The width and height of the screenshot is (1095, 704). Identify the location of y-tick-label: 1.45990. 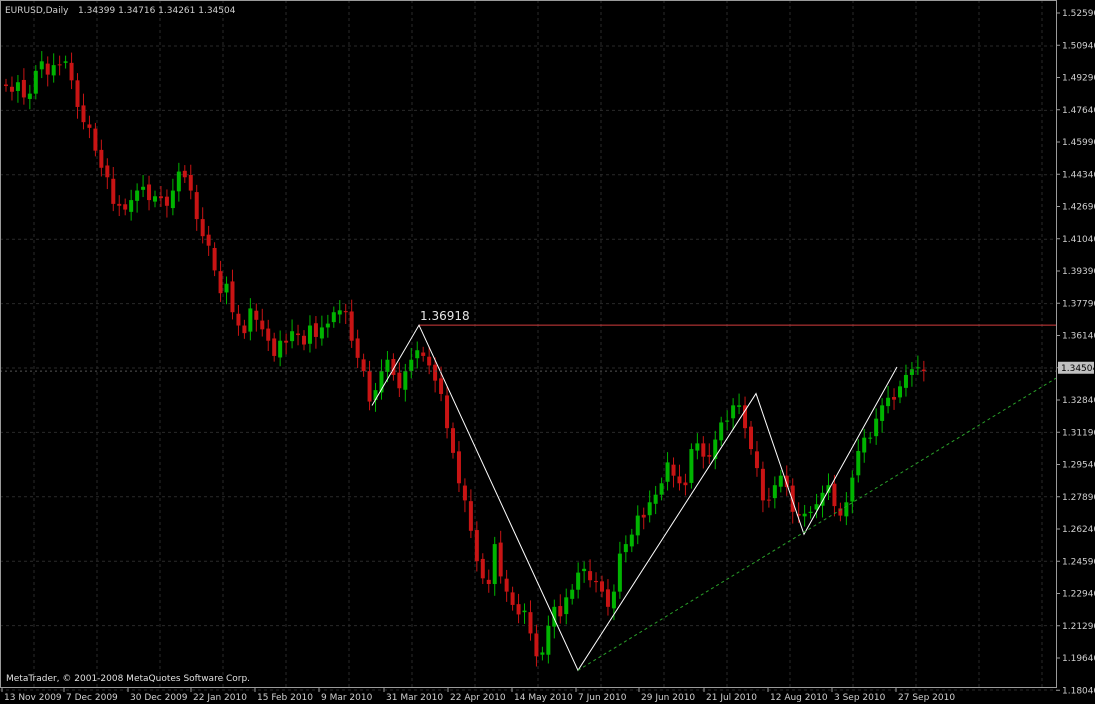
(1078, 143).